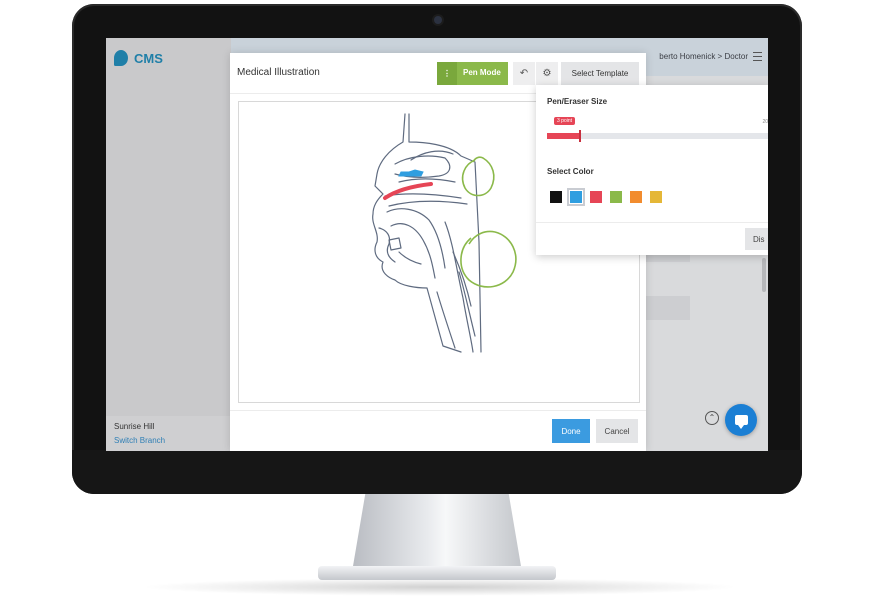 Image resolution: width=872 pixels, height=599 pixels. Describe the element at coordinates (570, 171) in the screenshot. I see `select-color-title: Select Color` at that location.